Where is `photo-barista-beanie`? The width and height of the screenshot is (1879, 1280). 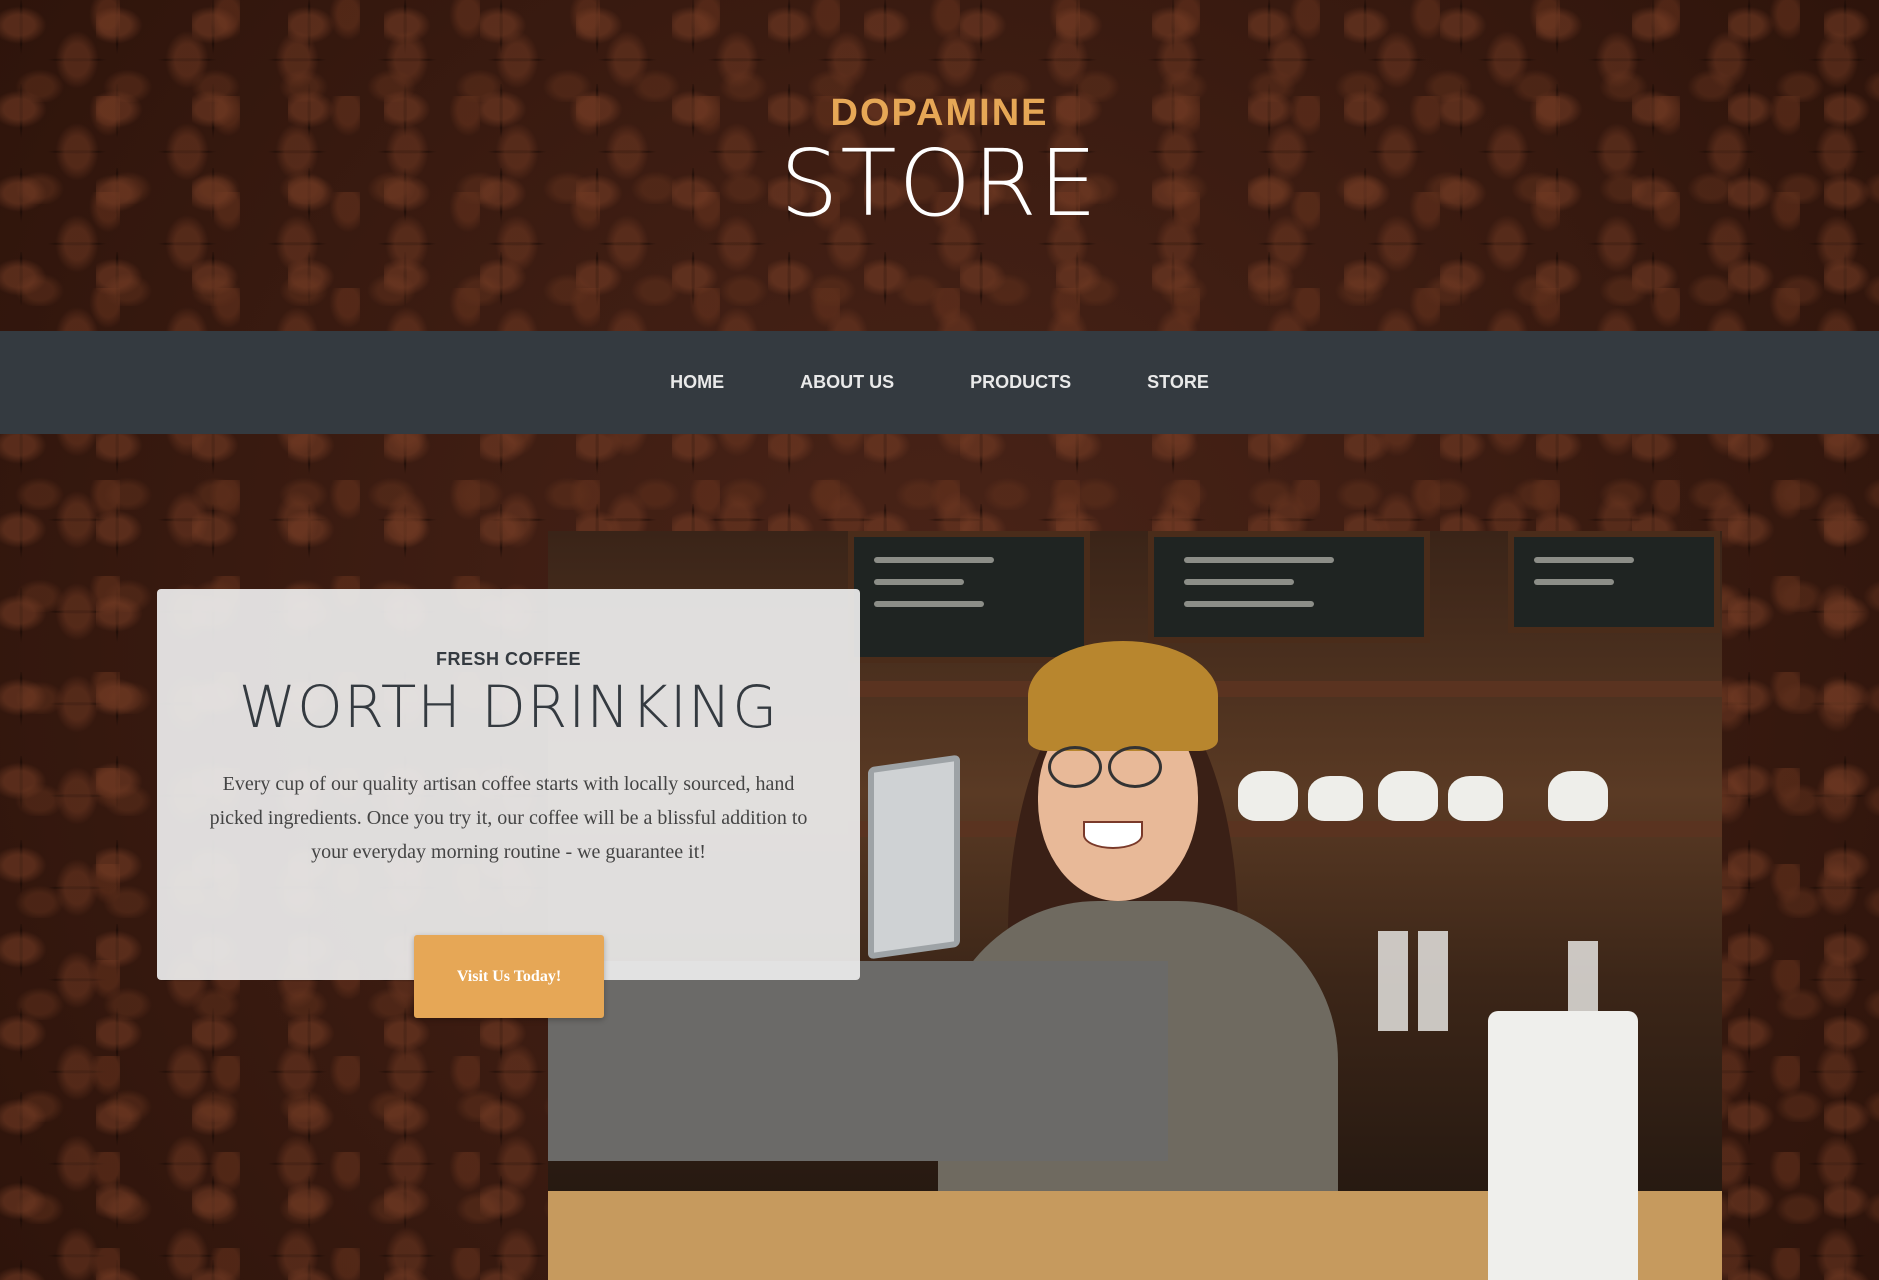
photo-barista-beanie is located at coordinates (1123, 696).